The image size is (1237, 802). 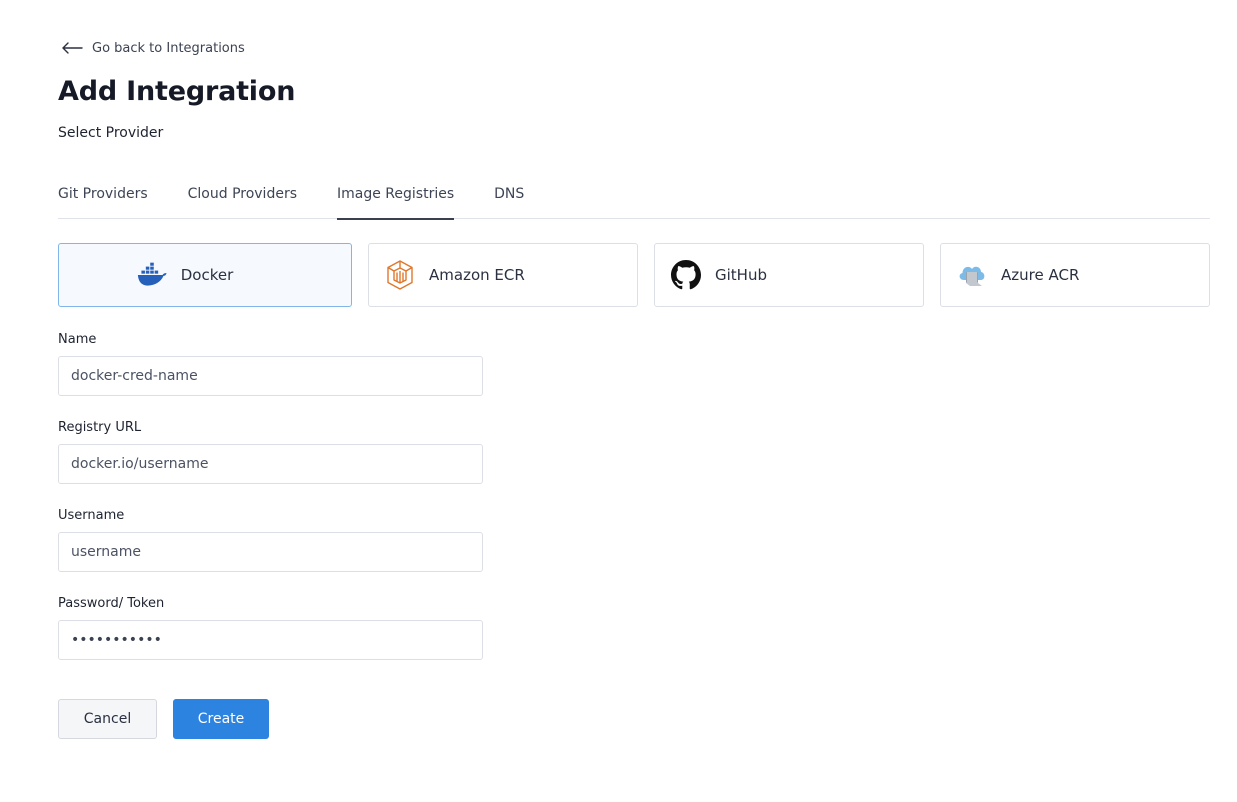 What do you see at coordinates (152, 275) in the screenshot?
I see `docker-icon` at bounding box center [152, 275].